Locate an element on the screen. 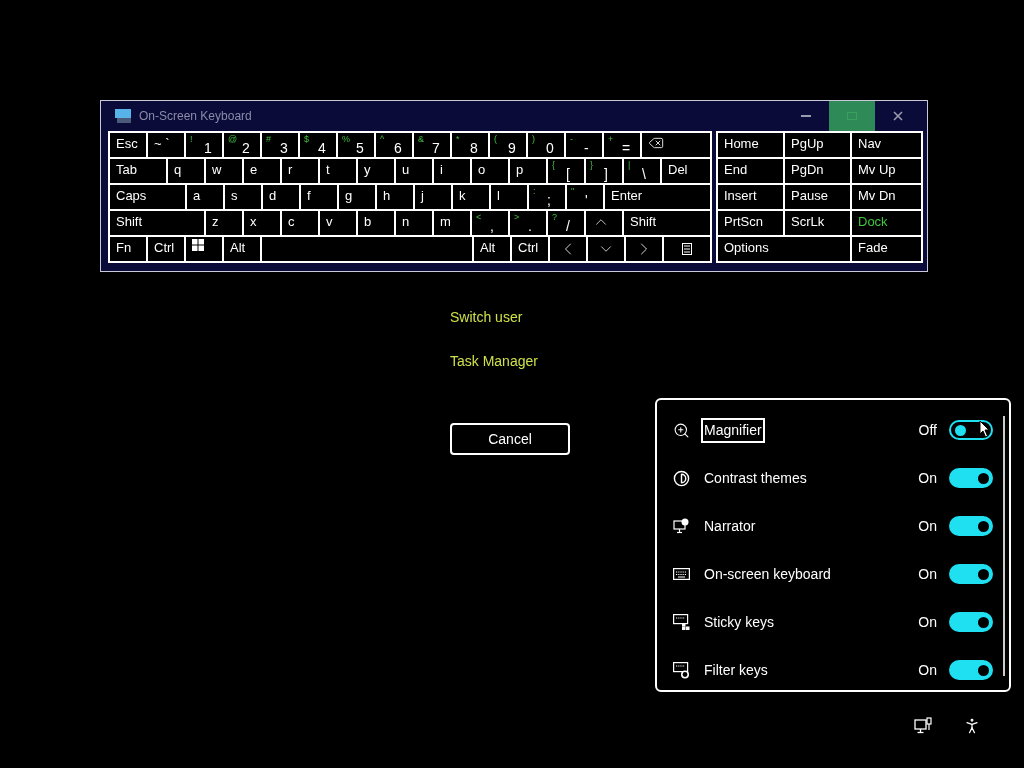  menu-link: Switch user is located at coordinates (486, 317).